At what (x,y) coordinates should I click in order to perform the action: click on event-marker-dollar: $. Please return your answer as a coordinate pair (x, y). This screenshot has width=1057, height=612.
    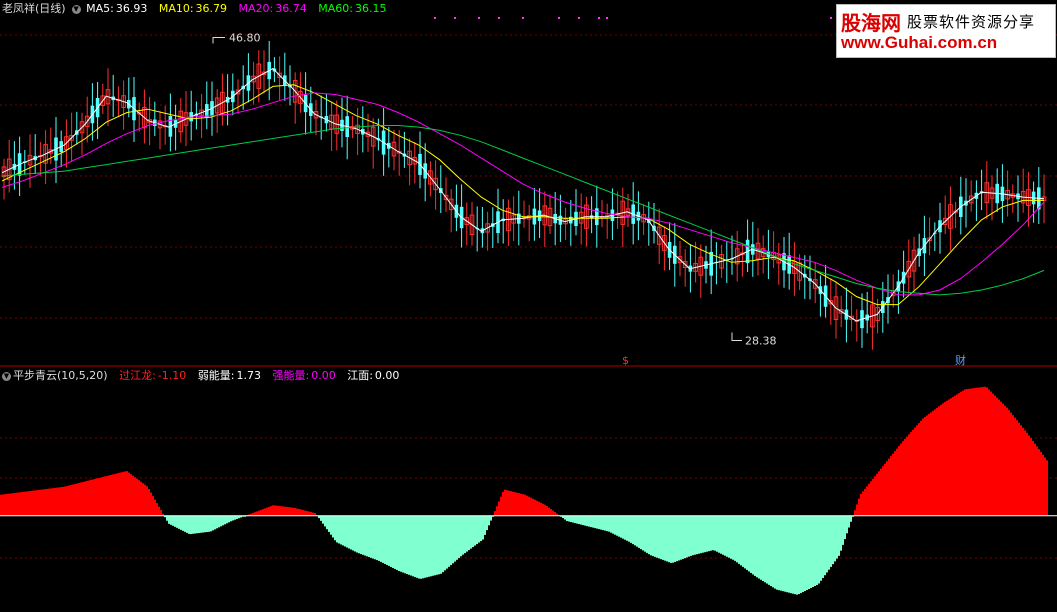
    Looking at the image, I should click on (625, 360).